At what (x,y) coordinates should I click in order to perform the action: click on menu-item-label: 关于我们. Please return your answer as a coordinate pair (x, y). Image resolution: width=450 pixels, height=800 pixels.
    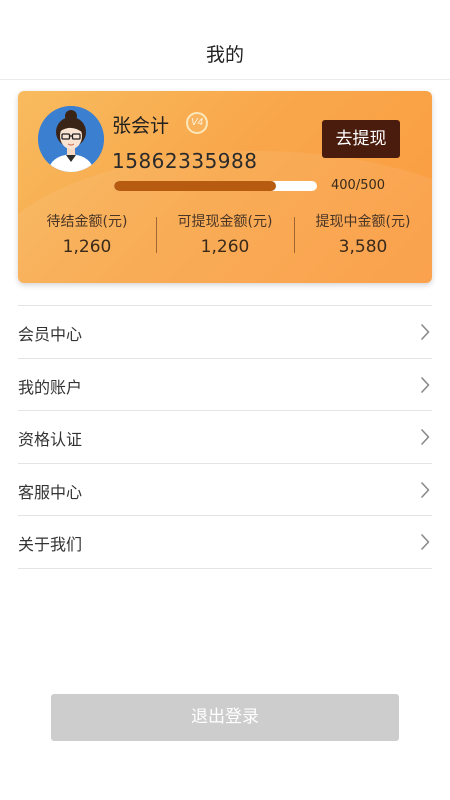
    Looking at the image, I should click on (50, 544).